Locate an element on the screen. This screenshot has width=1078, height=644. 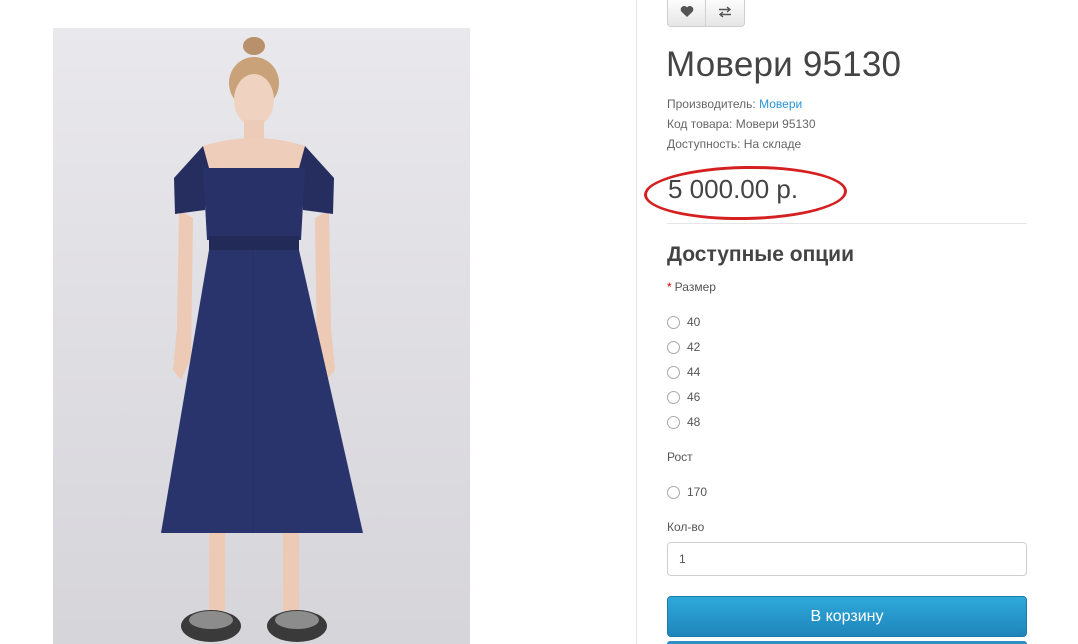
product-code-value: Мовери 95130 is located at coordinates (775, 124).